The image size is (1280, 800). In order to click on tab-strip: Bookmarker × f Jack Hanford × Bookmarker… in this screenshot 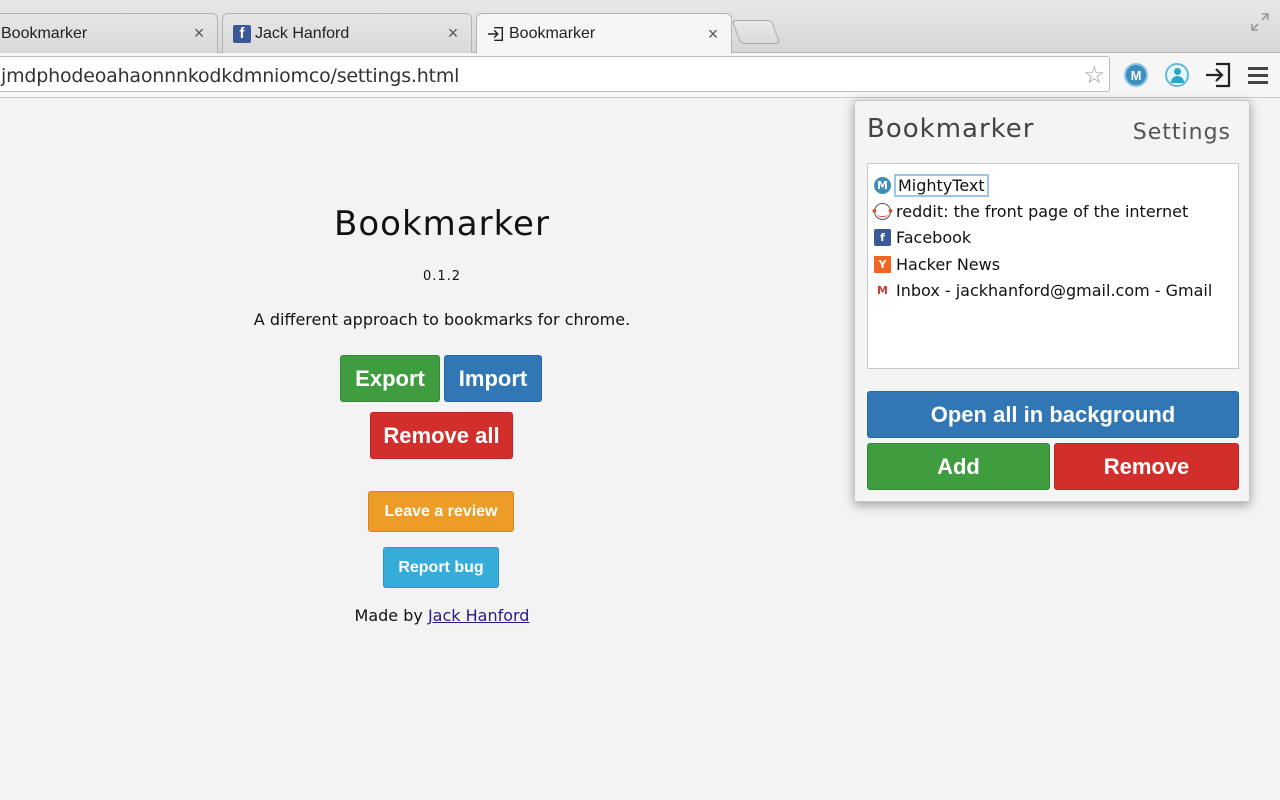, I will do `click(640, 27)`.